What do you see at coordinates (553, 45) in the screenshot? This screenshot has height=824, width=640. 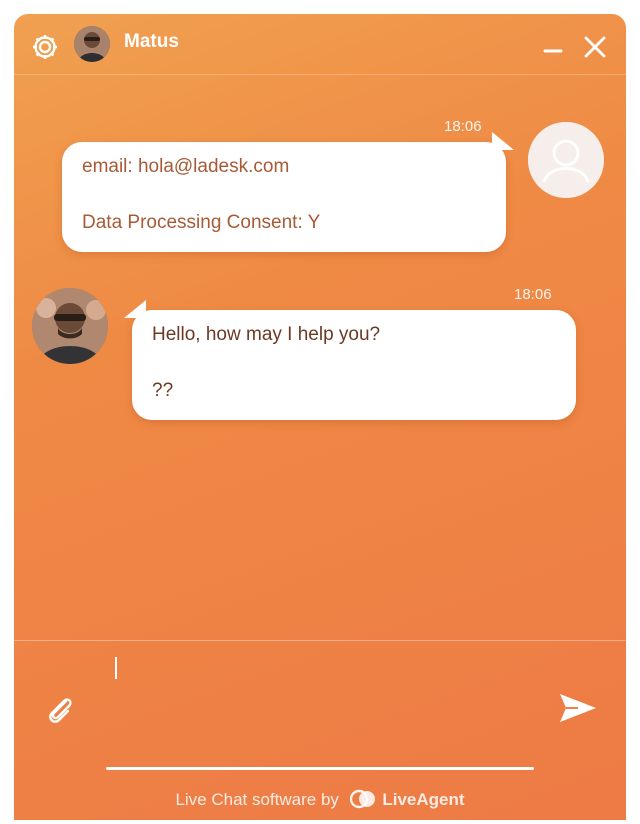 I see `minimize-icon` at bounding box center [553, 45].